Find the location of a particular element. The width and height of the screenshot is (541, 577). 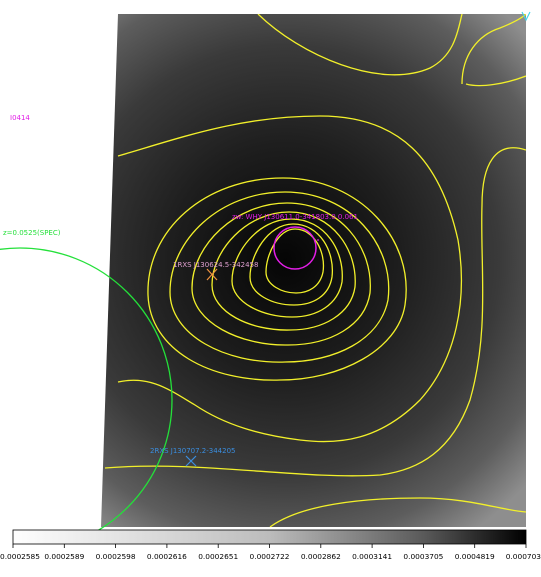

colorbar-tick-label: 0.0002598 is located at coordinates (116, 556).